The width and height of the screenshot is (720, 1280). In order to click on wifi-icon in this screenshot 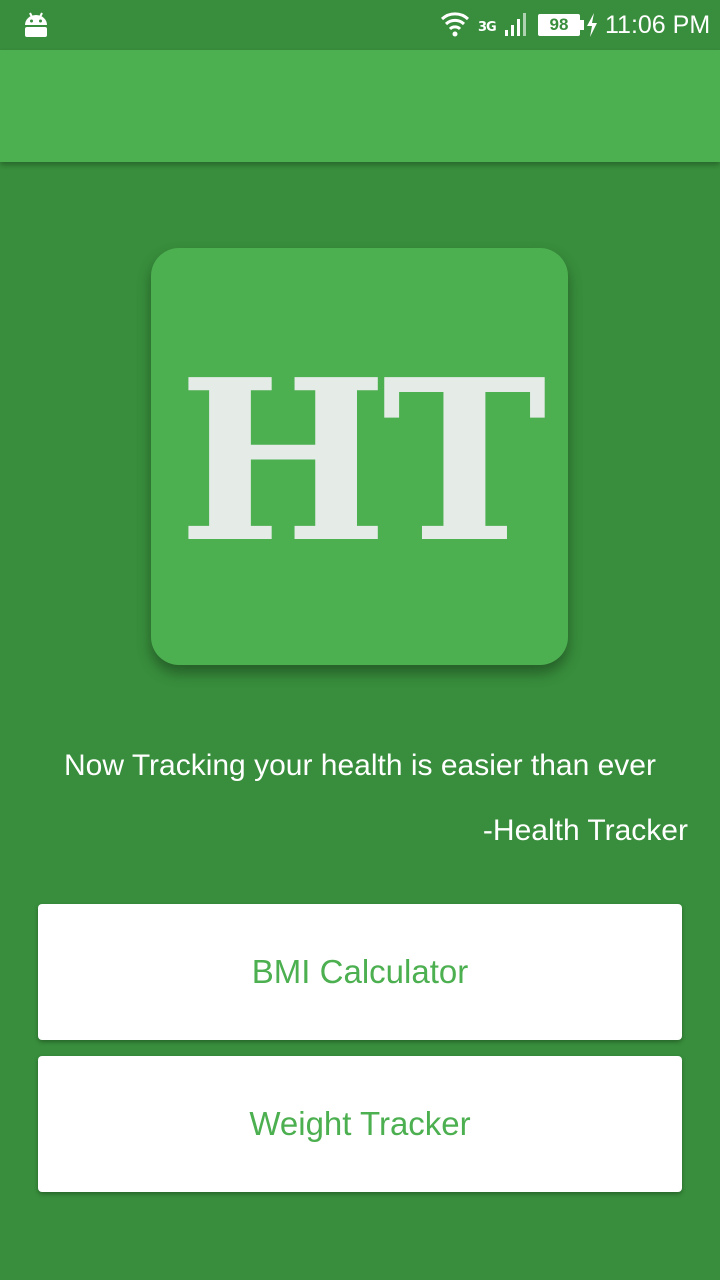, I will do `click(455, 24)`.